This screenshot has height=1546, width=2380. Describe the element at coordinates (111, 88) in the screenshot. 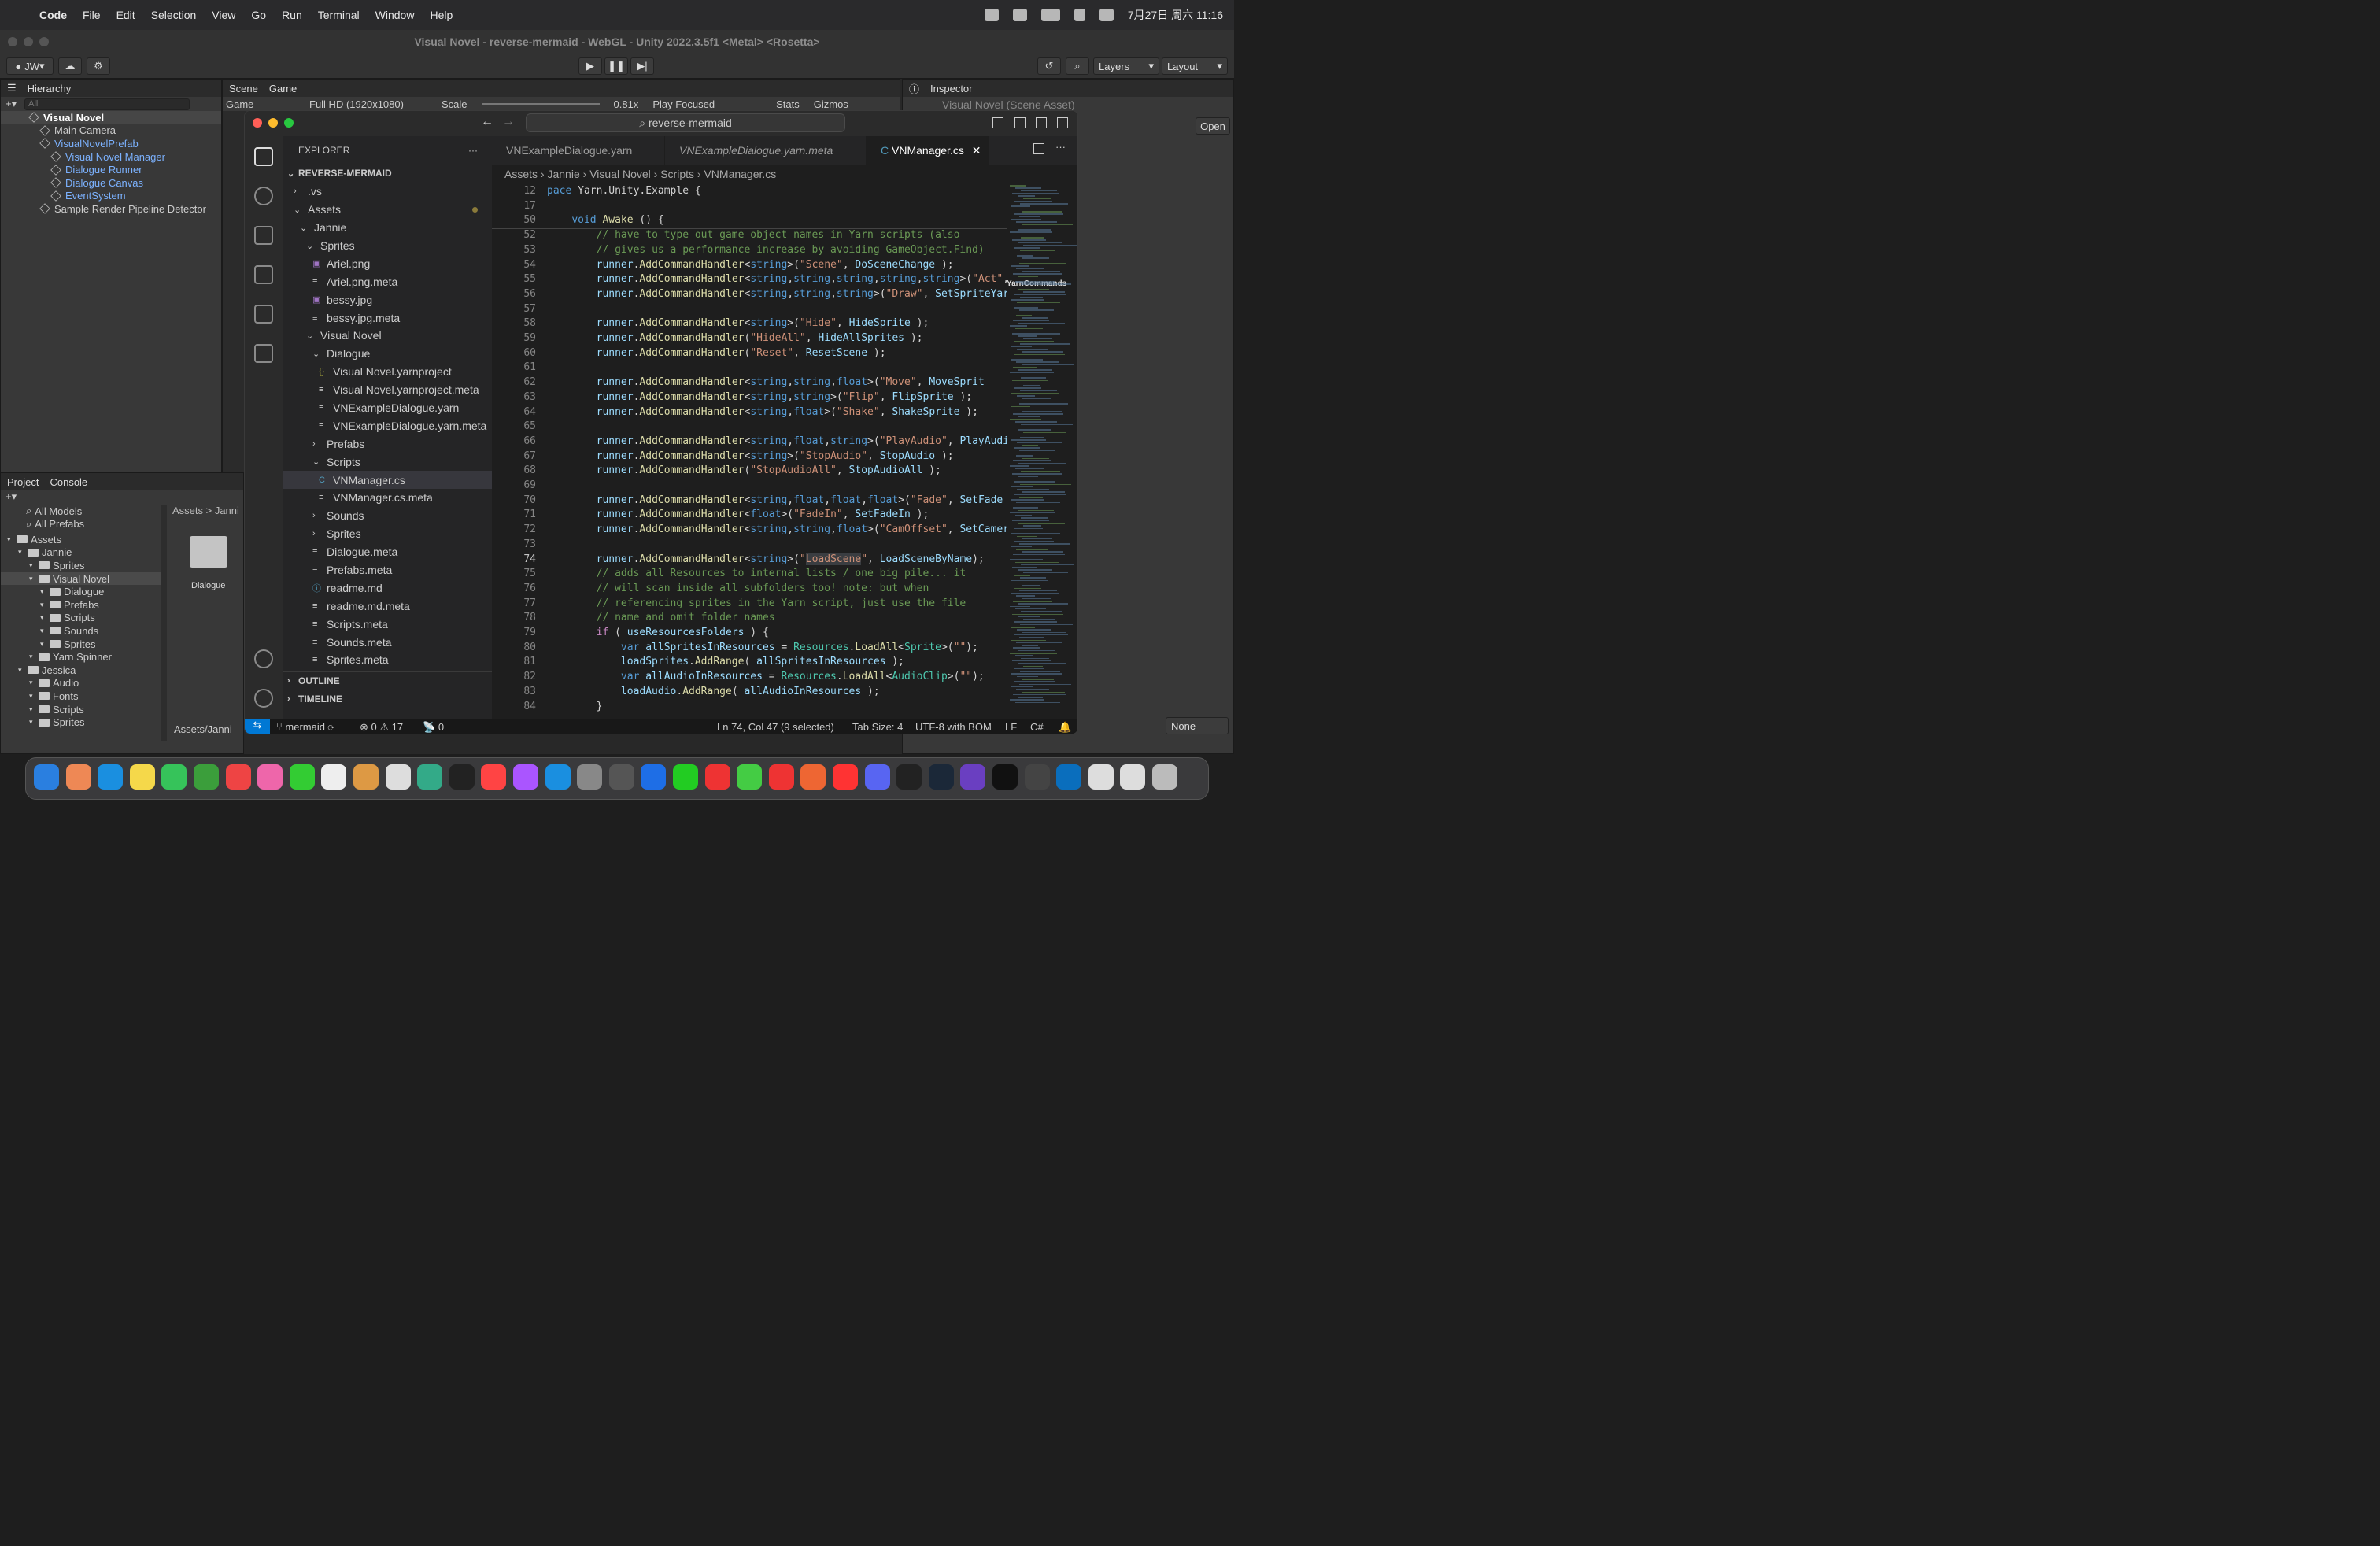

I see `hierarchy-tab: ☰ Hierarchy` at that location.